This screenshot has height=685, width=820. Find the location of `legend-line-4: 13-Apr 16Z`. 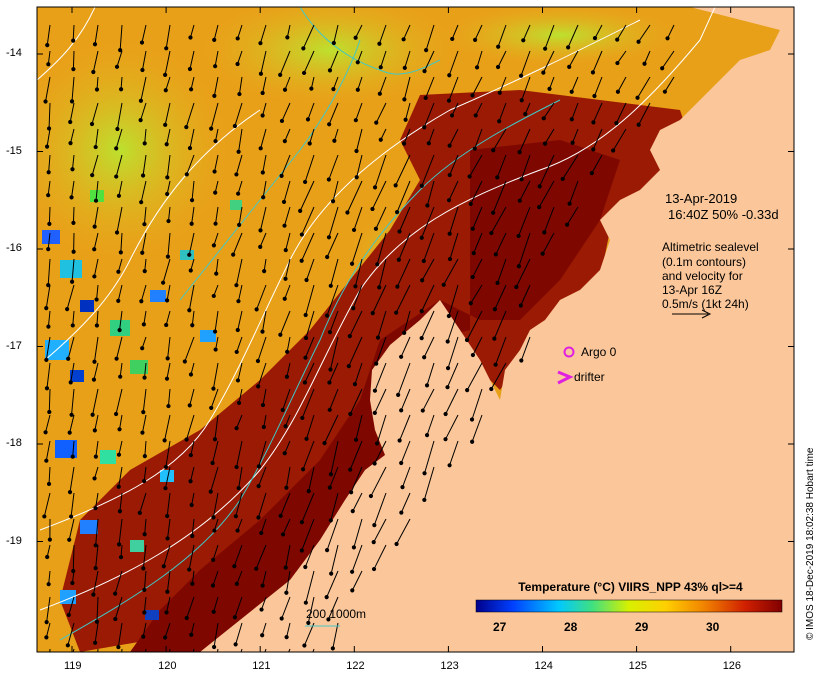

legend-line-4: 13-Apr 16Z is located at coordinates (692, 290).